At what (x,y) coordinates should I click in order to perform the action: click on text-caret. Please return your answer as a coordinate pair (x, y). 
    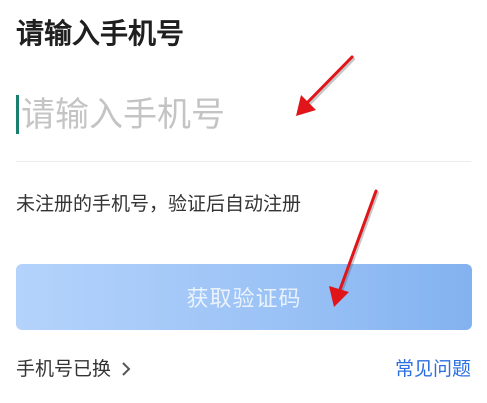
    Looking at the image, I should click on (17, 114).